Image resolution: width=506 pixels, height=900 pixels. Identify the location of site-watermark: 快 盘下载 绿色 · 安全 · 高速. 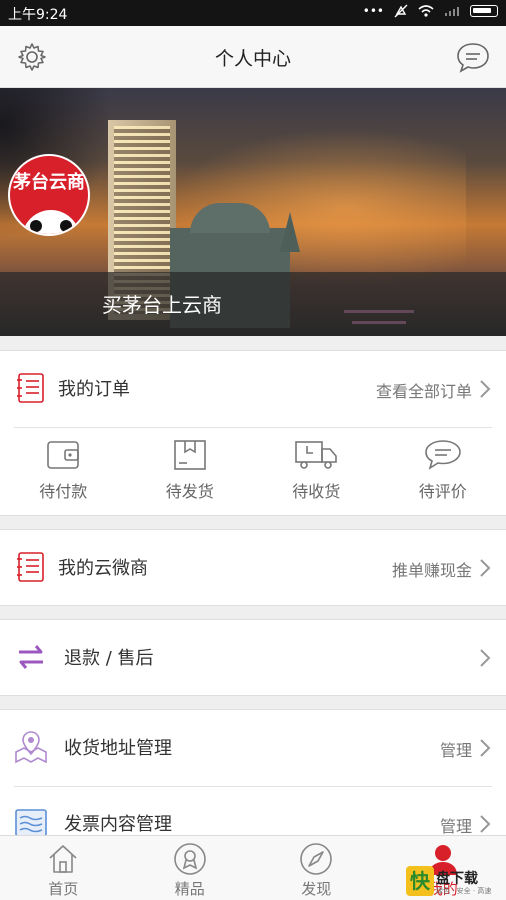
(454, 882).